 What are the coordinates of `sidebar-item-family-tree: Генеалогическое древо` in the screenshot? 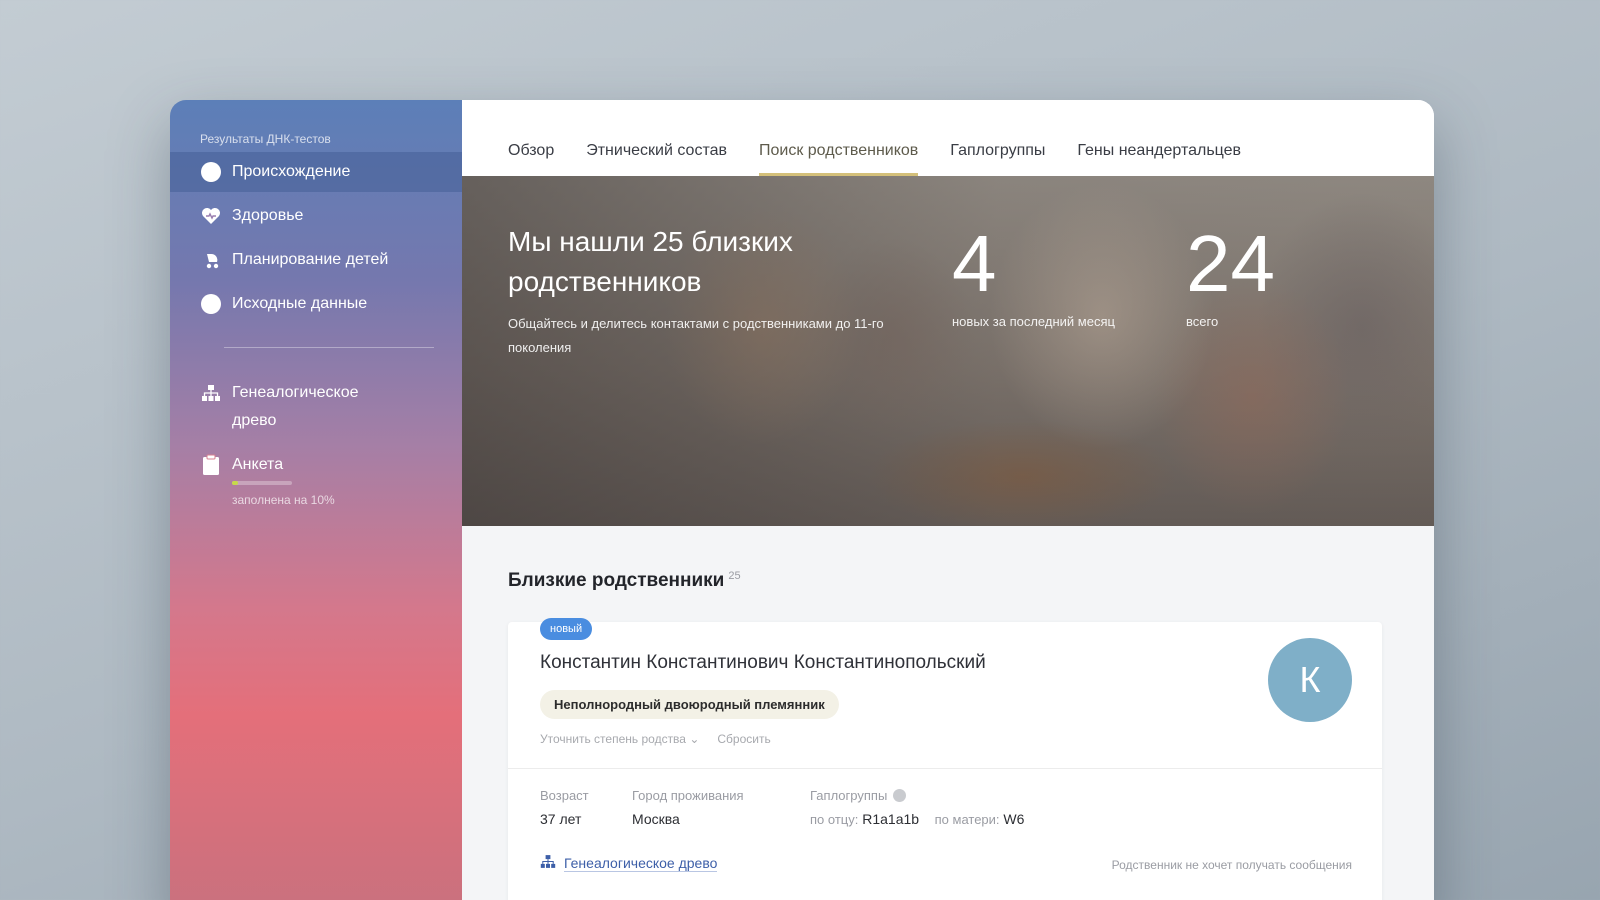 It's located at (301, 408).